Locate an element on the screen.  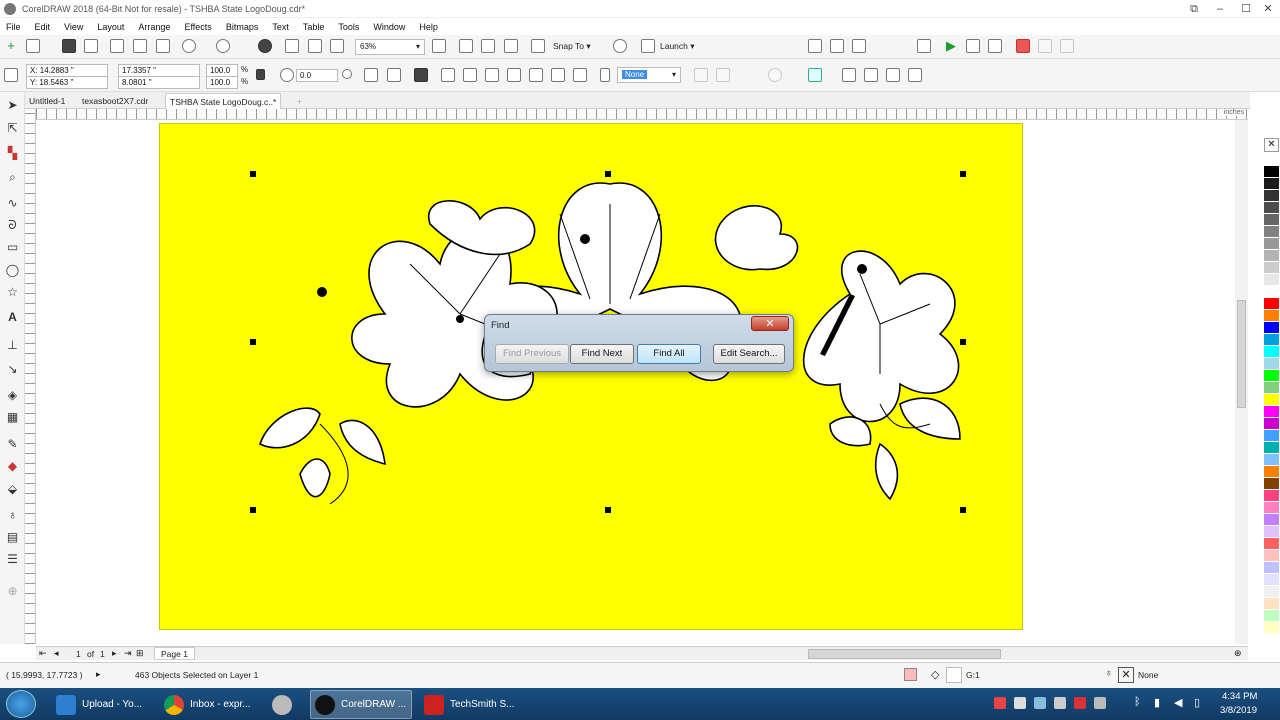
menu-help: Help is located at coordinates (429, 27).